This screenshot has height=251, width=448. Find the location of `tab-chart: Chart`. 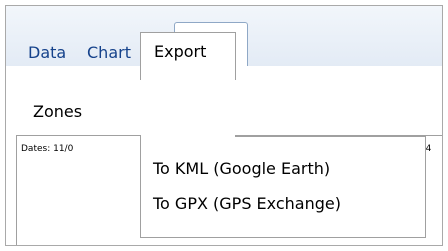

tab-chart: Chart is located at coordinates (109, 53).